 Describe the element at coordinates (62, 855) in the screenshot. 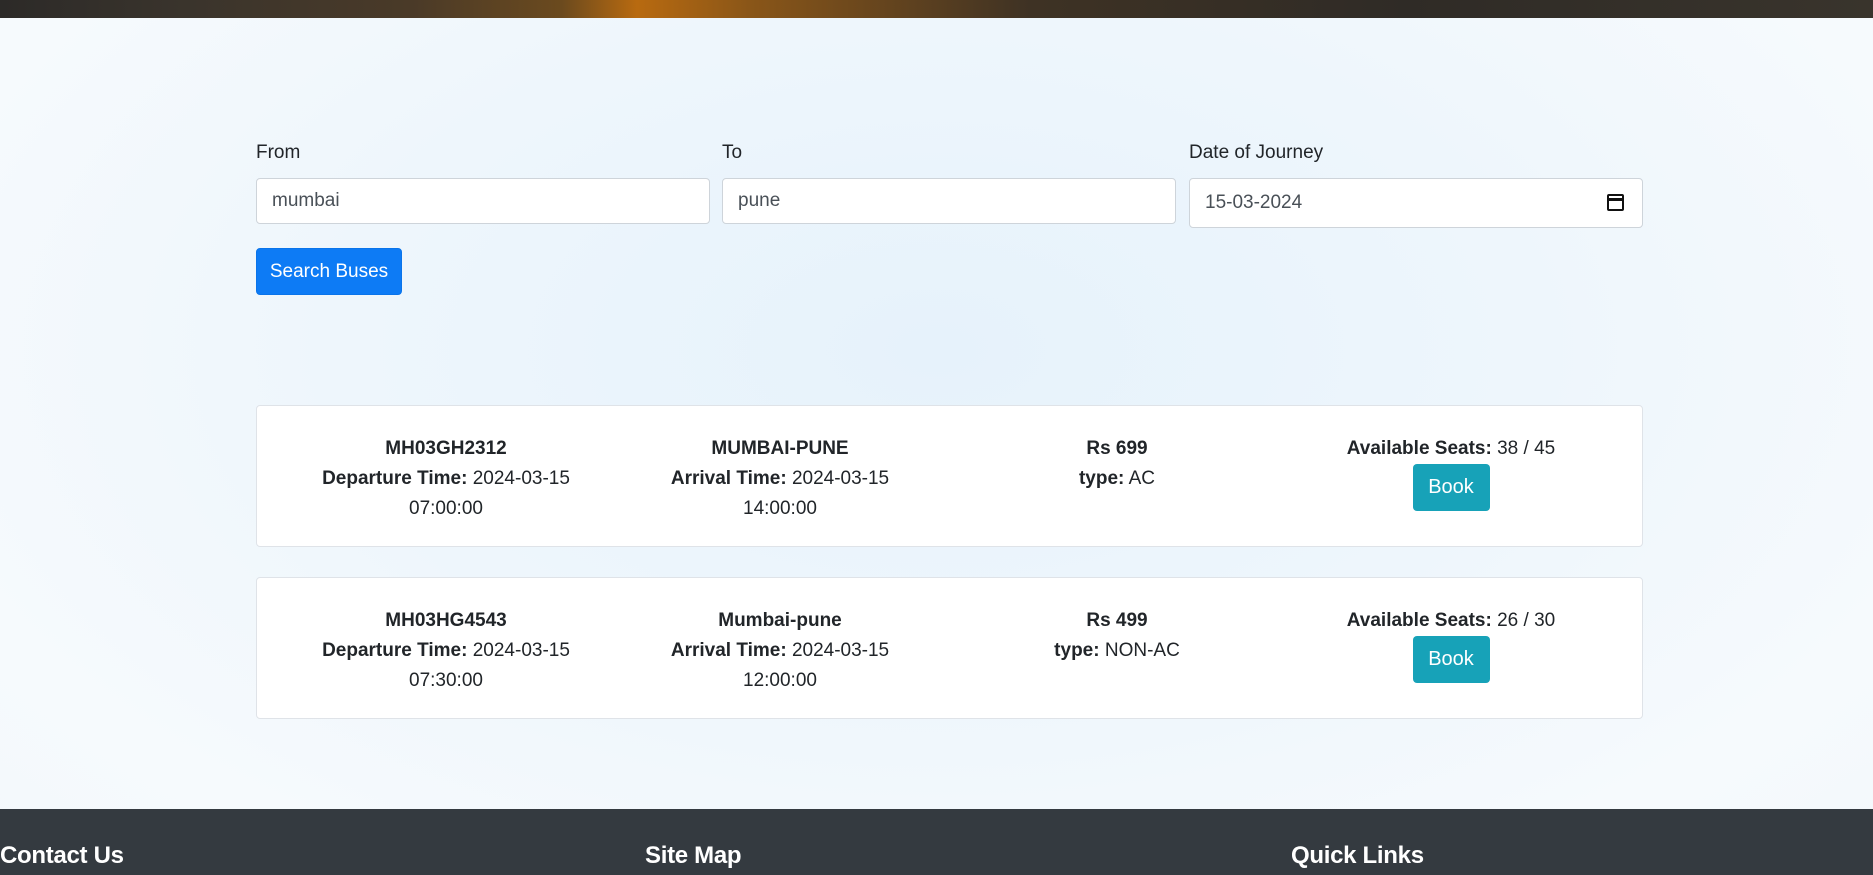

I see `footer-contact-heading: Contact Us` at that location.